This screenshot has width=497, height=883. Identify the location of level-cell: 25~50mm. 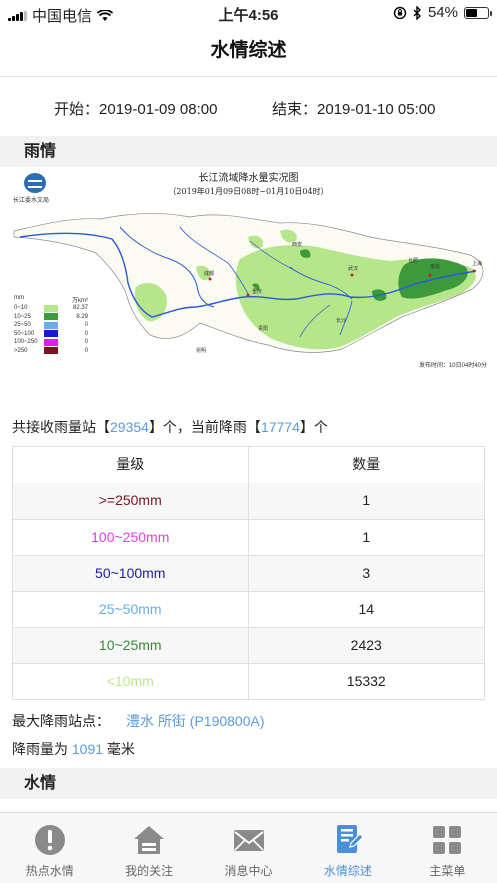
(131, 609).